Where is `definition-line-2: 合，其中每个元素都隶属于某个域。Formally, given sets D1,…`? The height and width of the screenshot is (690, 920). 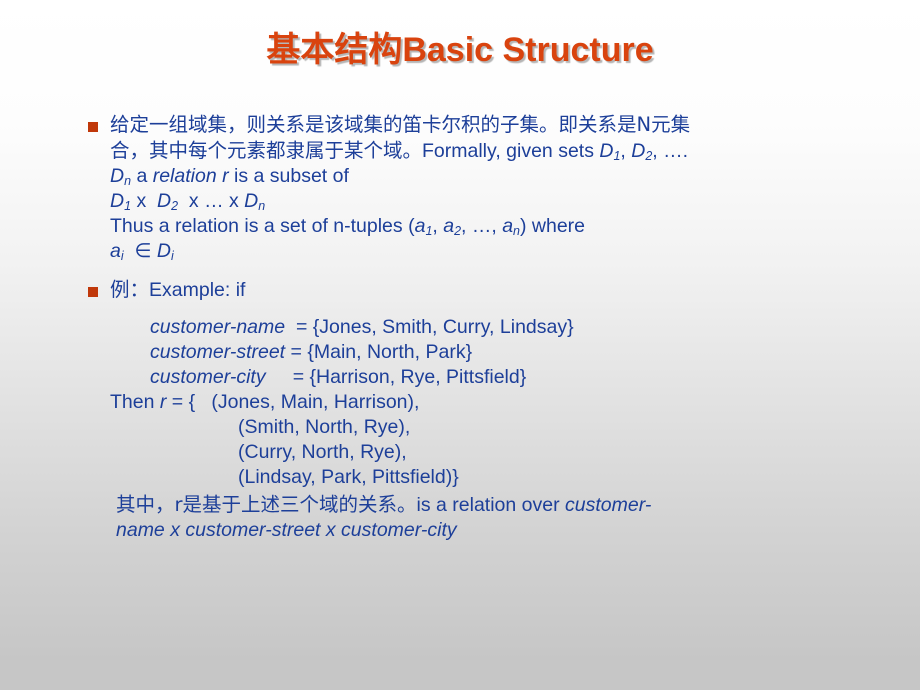
definition-line-2: 合，其中每个元素都隶属于某个域。Formally, given sets D1,… is located at coordinates (497, 151).